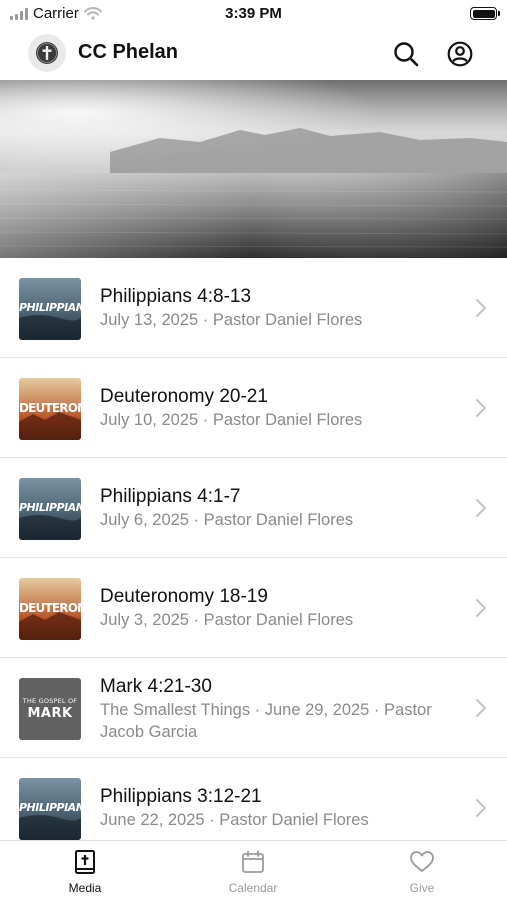 The height and width of the screenshot is (900, 507). I want to click on search-button, so click(406, 54).